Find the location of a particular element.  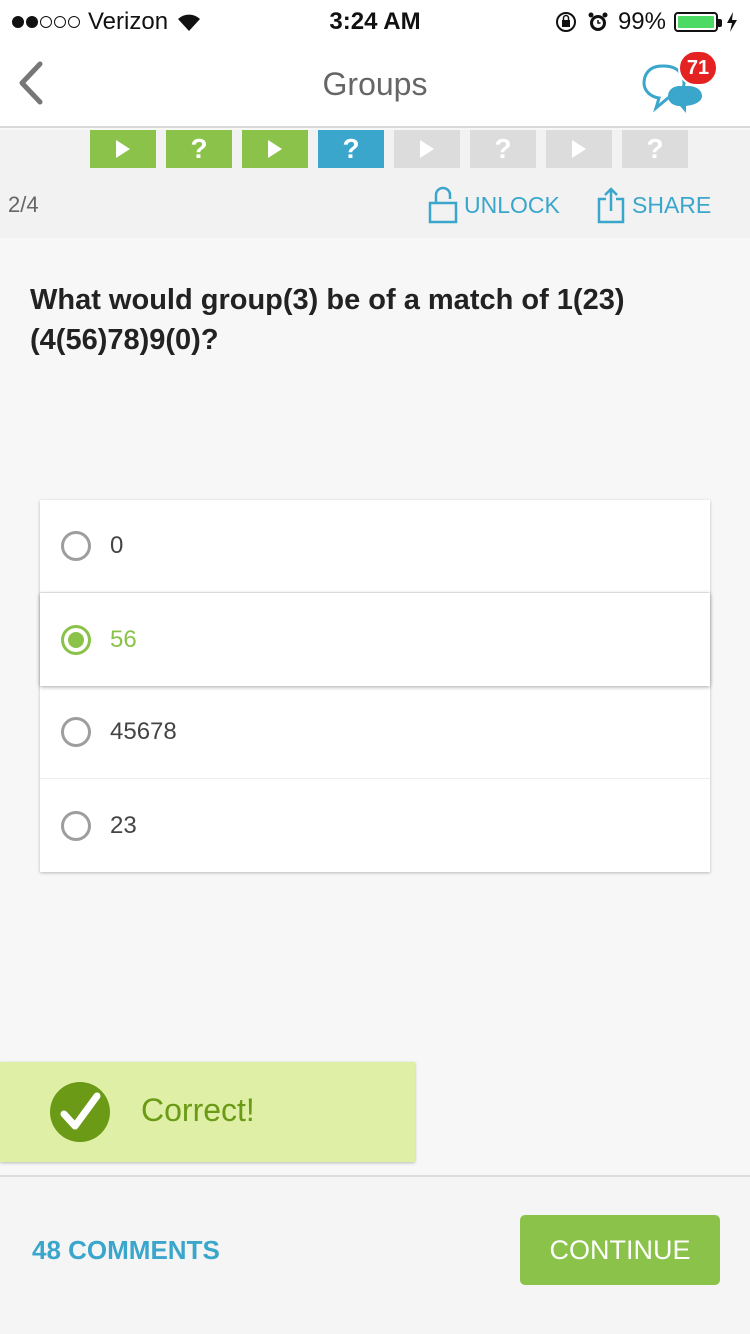

battery-tip is located at coordinates (720, 23).